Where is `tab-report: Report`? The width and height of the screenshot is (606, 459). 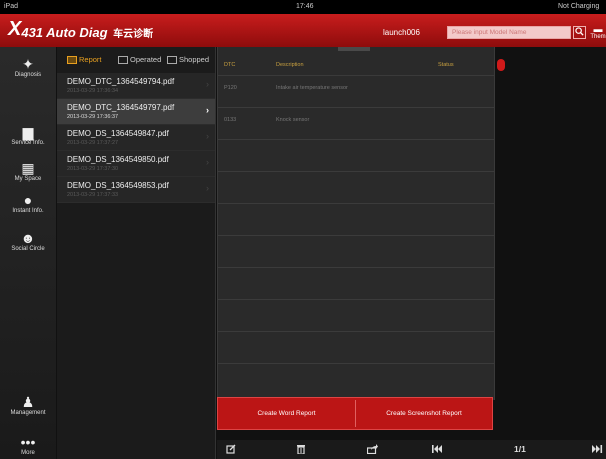
tab-report: Report is located at coordinates (84, 60).